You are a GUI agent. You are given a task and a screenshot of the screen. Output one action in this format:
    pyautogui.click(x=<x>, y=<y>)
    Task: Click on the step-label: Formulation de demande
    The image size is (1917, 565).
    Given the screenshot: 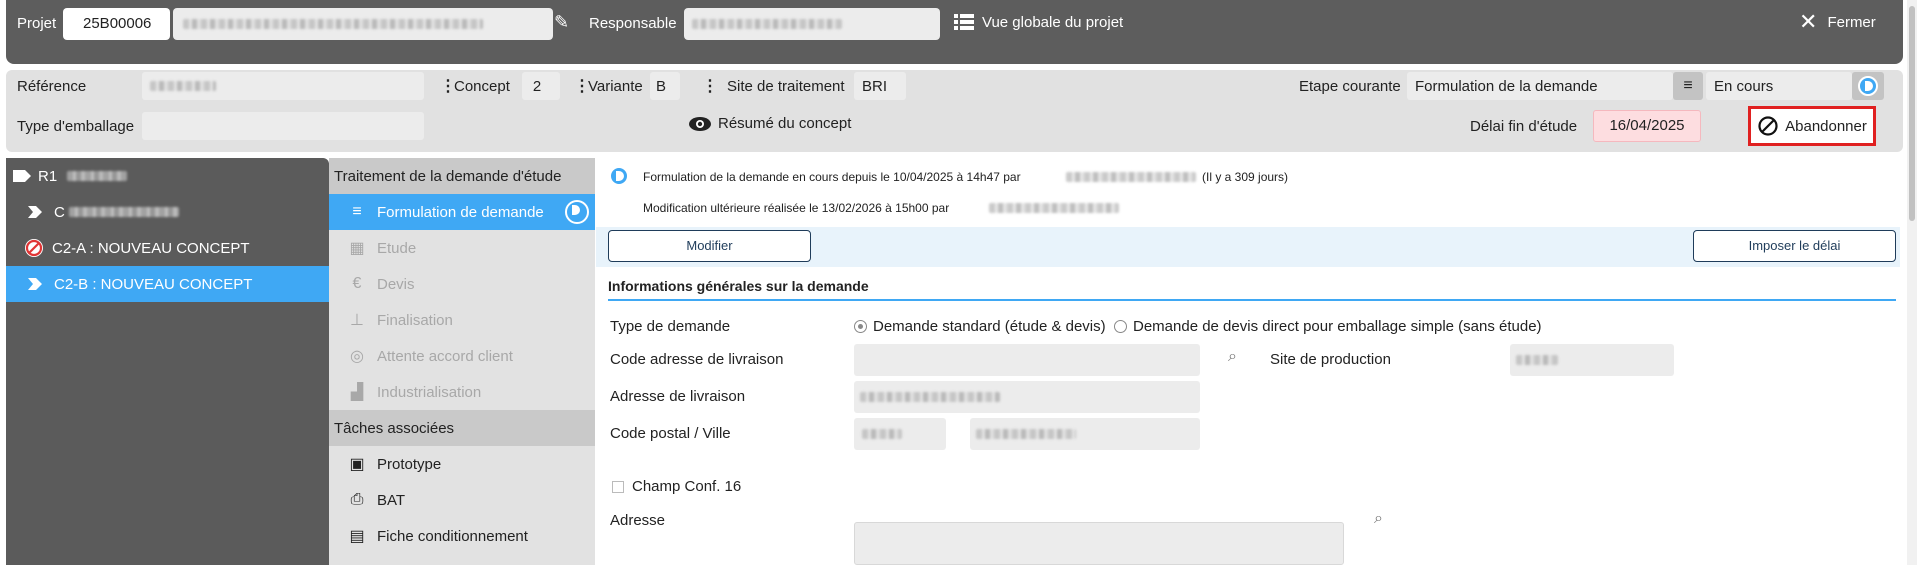 What is the action you would take?
    pyautogui.click(x=460, y=212)
    